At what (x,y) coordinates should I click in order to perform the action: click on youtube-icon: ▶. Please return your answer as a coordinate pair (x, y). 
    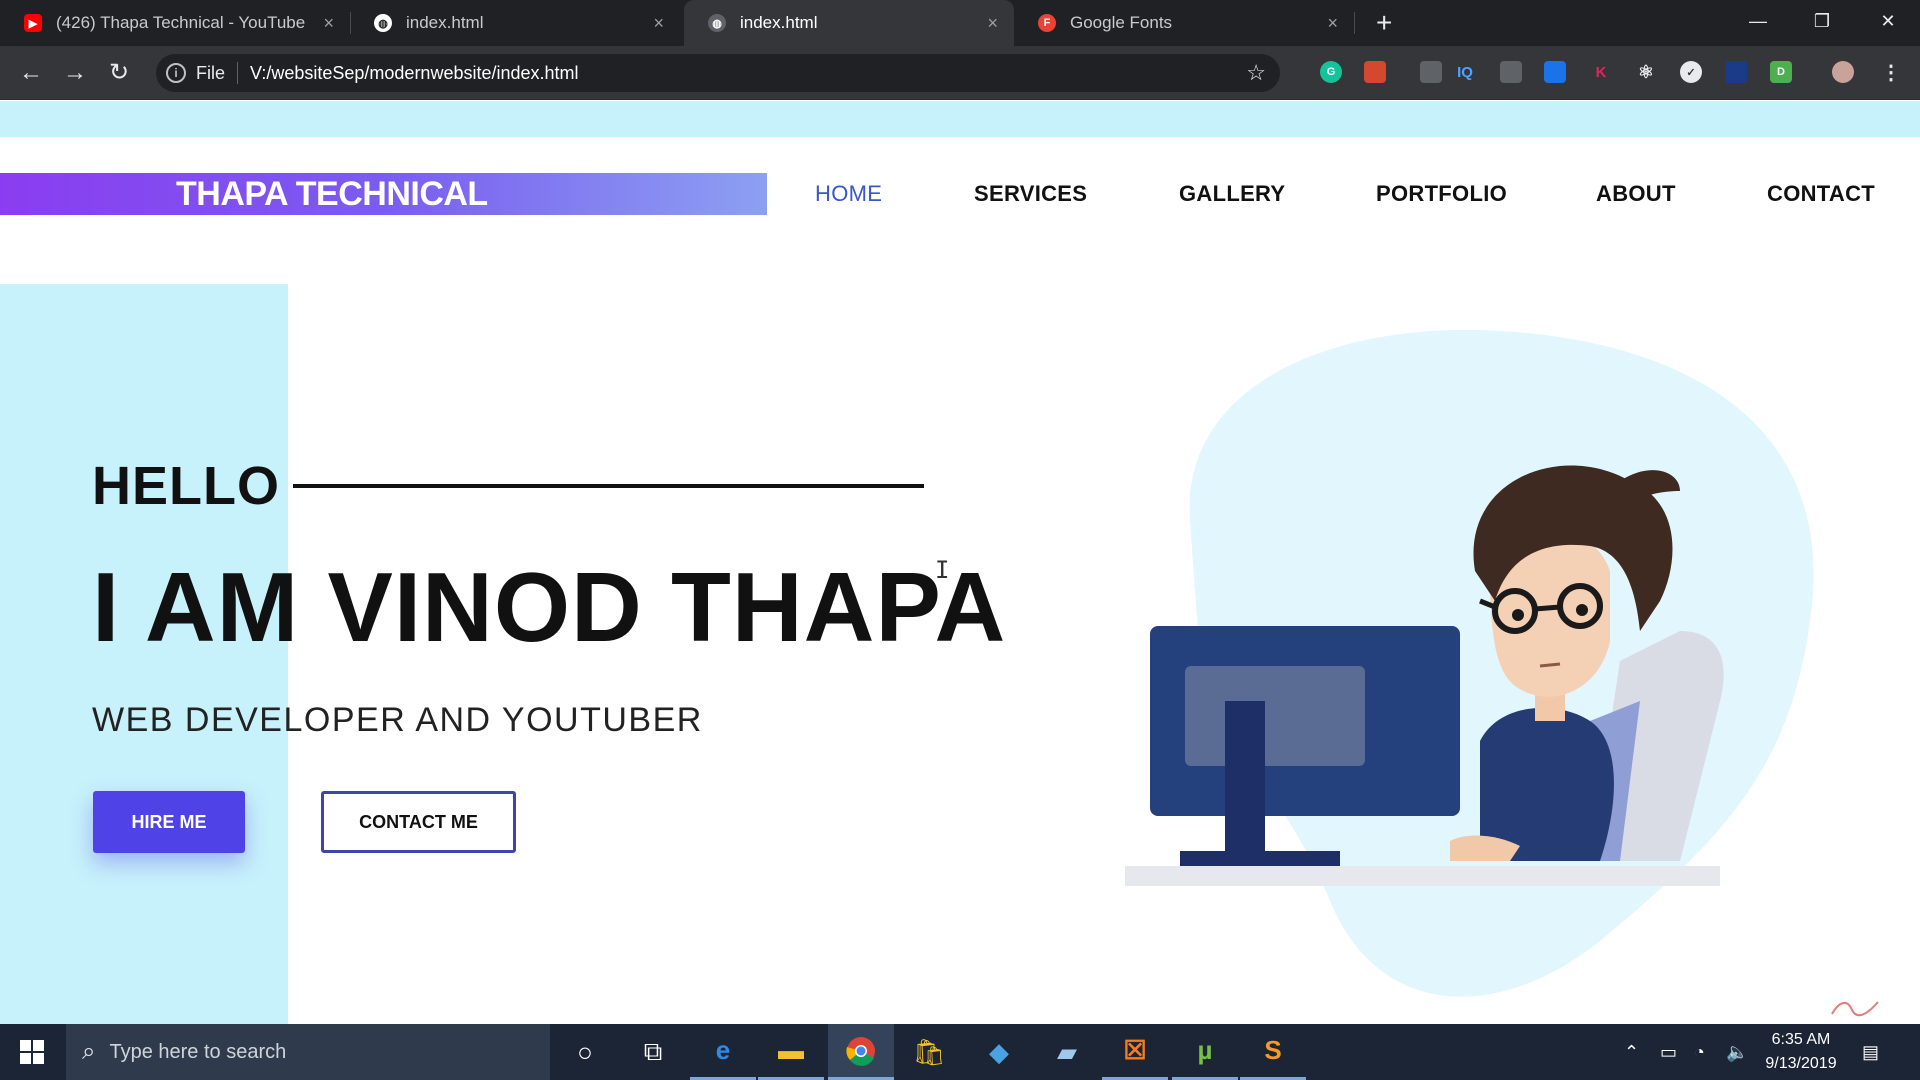
    Looking at the image, I should click on (33, 23).